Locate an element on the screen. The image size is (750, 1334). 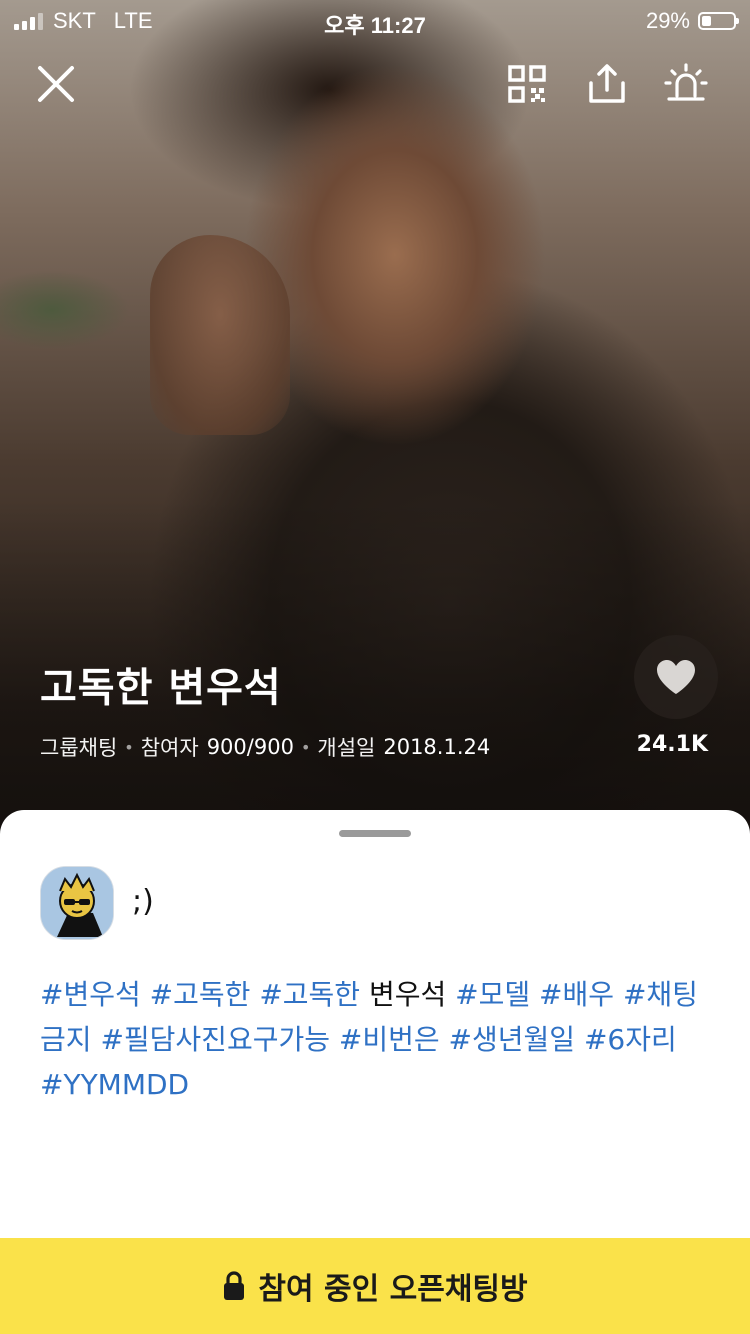
hashtag-link: #배우 is located at coordinates (576, 994).